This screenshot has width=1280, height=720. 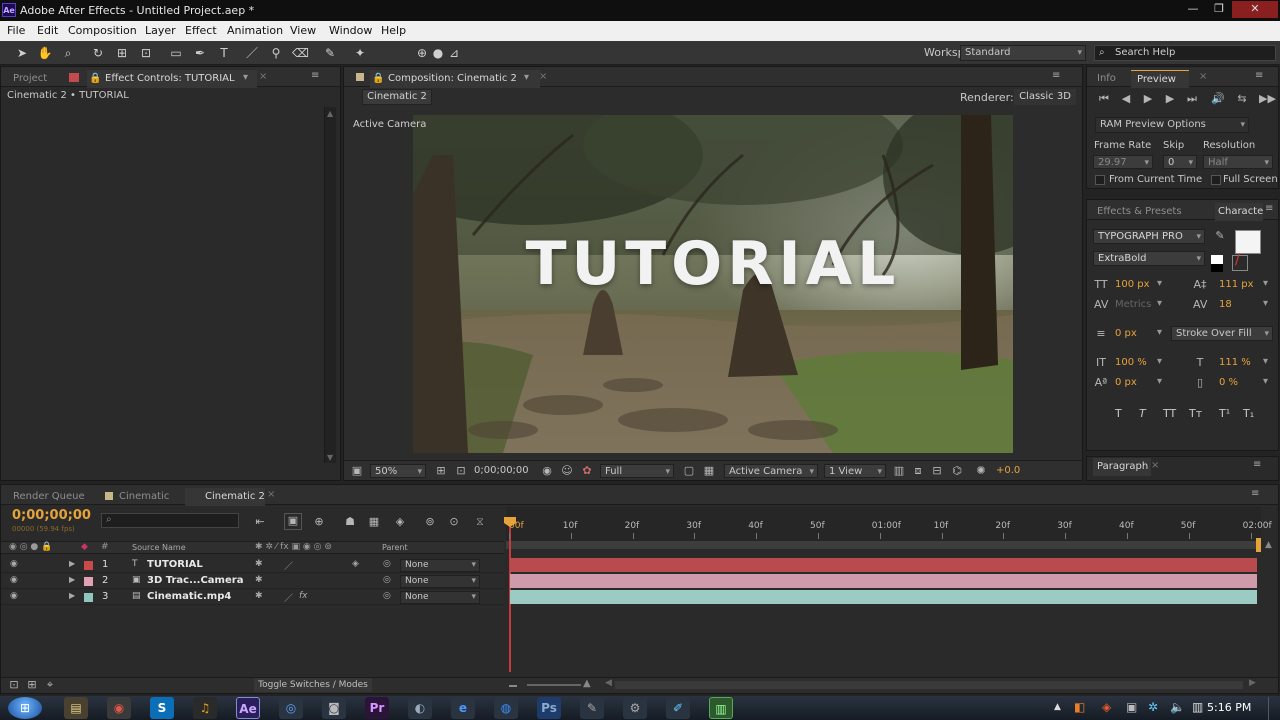 What do you see at coordinates (355, 564) in the screenshot?
I see `3d-layer-switch-icon: ◈` at bounding box center [355, 564].